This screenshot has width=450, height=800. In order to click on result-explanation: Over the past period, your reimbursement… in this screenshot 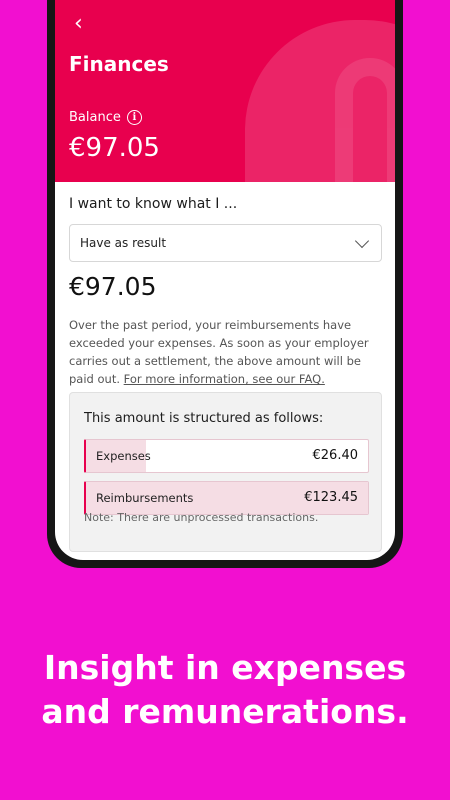, I will do `click(229, 352)`.